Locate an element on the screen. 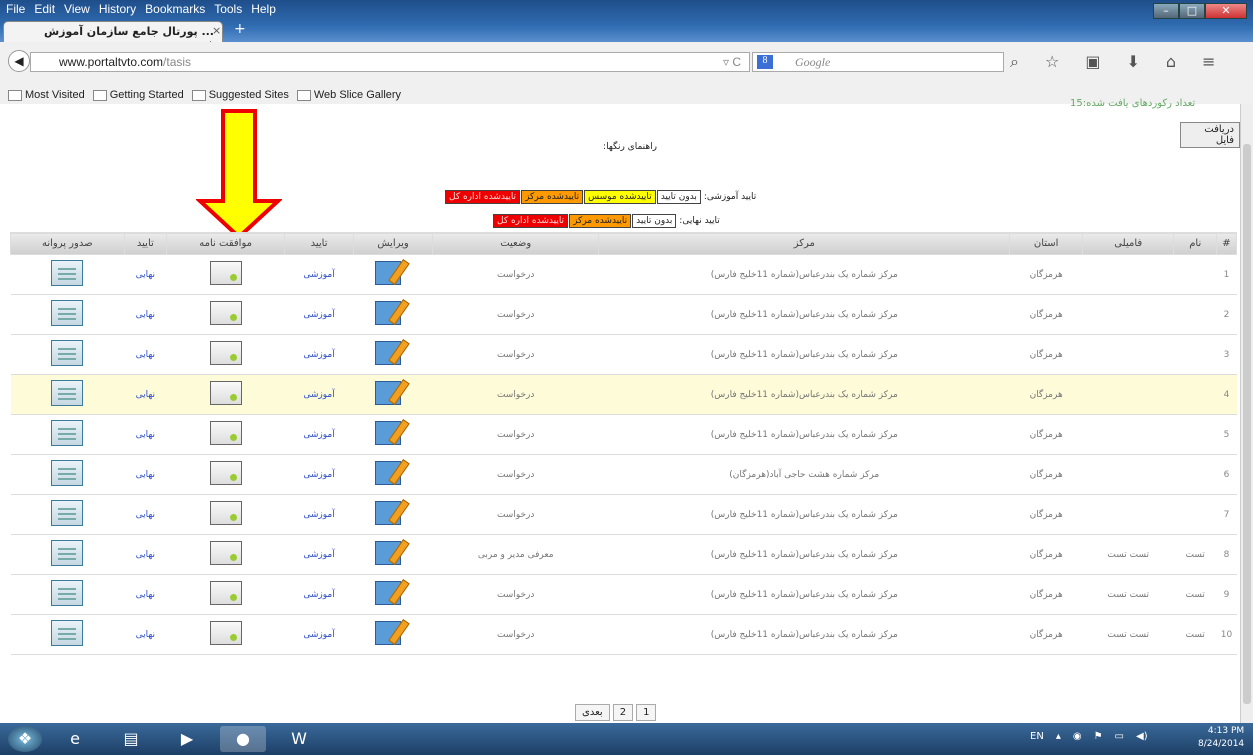 This screenshot has width=1253, height=755. maximize-button: □ is located at coordinates (1192, 11).